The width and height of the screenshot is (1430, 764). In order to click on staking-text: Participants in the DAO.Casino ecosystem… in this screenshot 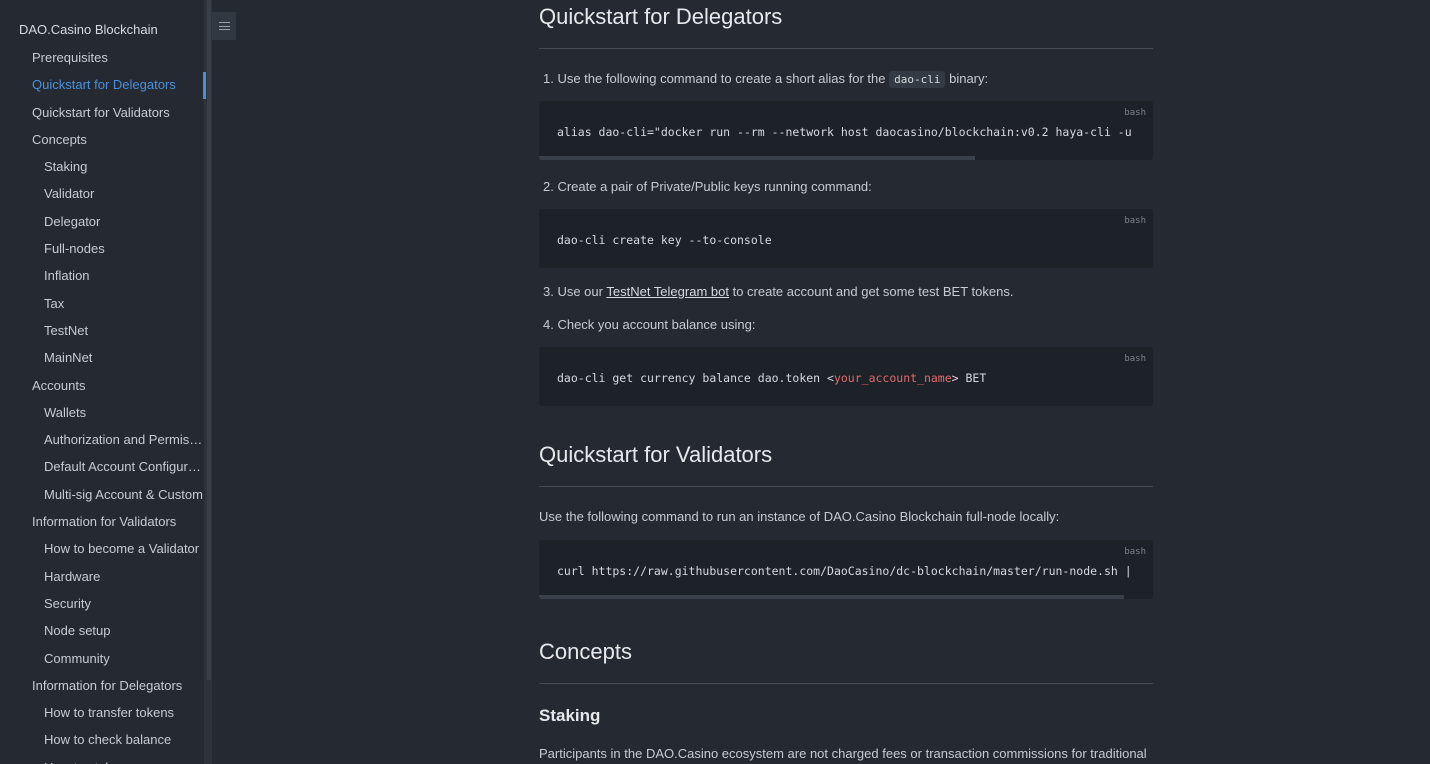, I will do `click(843, 753)`.